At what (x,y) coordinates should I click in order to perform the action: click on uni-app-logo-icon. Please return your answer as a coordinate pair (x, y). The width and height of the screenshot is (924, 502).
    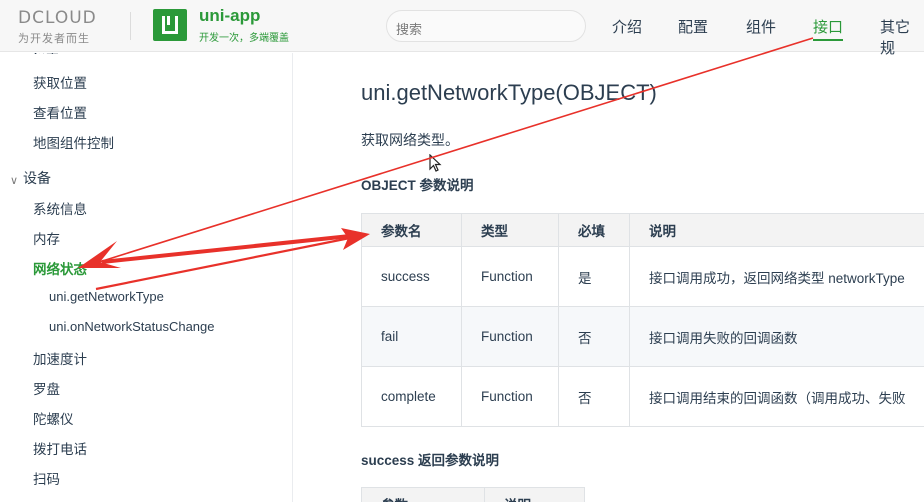
    Looking at the image, I should click on (170, 25).